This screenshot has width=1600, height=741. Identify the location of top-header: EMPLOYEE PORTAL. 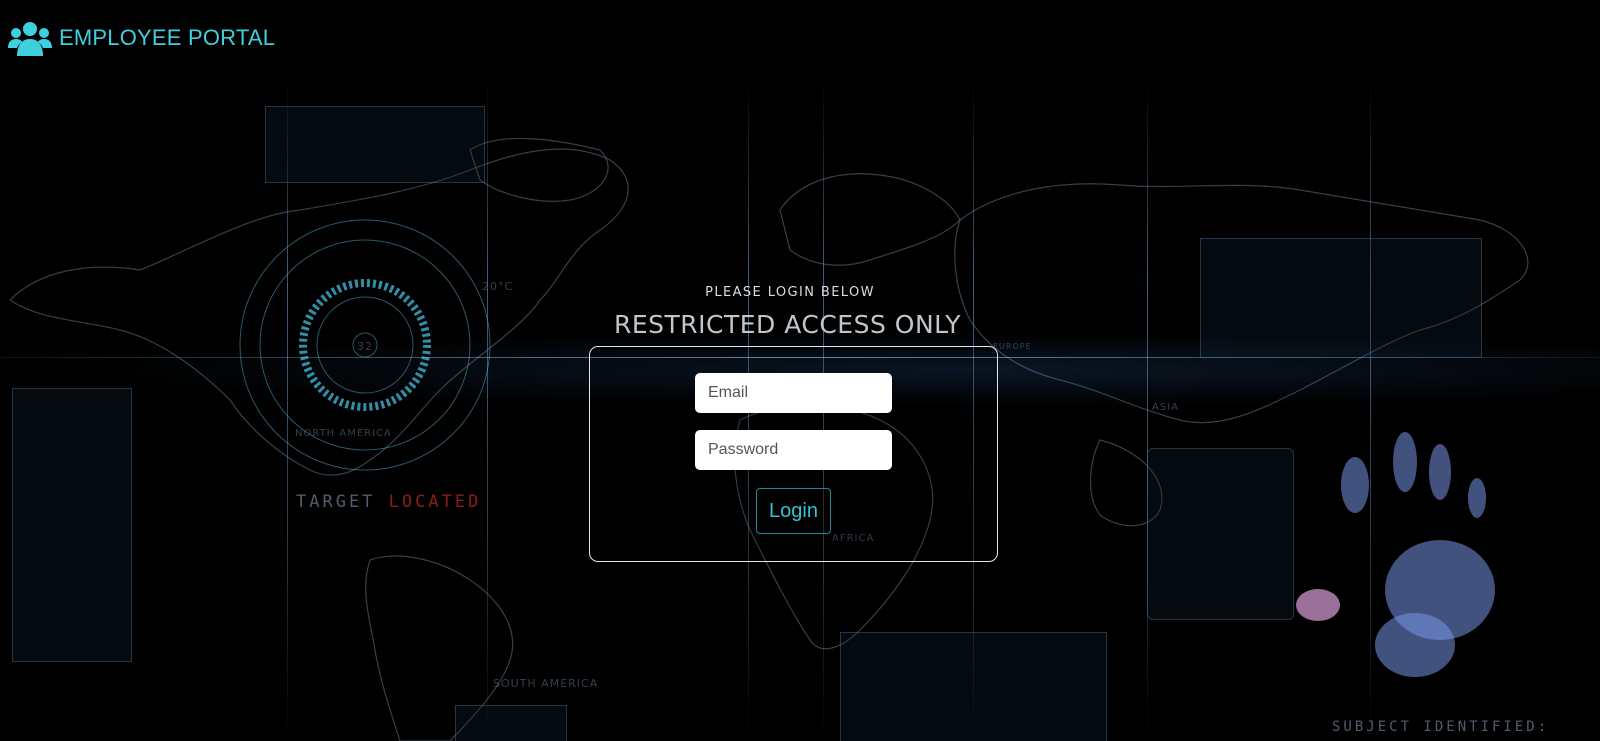
(800, 35).